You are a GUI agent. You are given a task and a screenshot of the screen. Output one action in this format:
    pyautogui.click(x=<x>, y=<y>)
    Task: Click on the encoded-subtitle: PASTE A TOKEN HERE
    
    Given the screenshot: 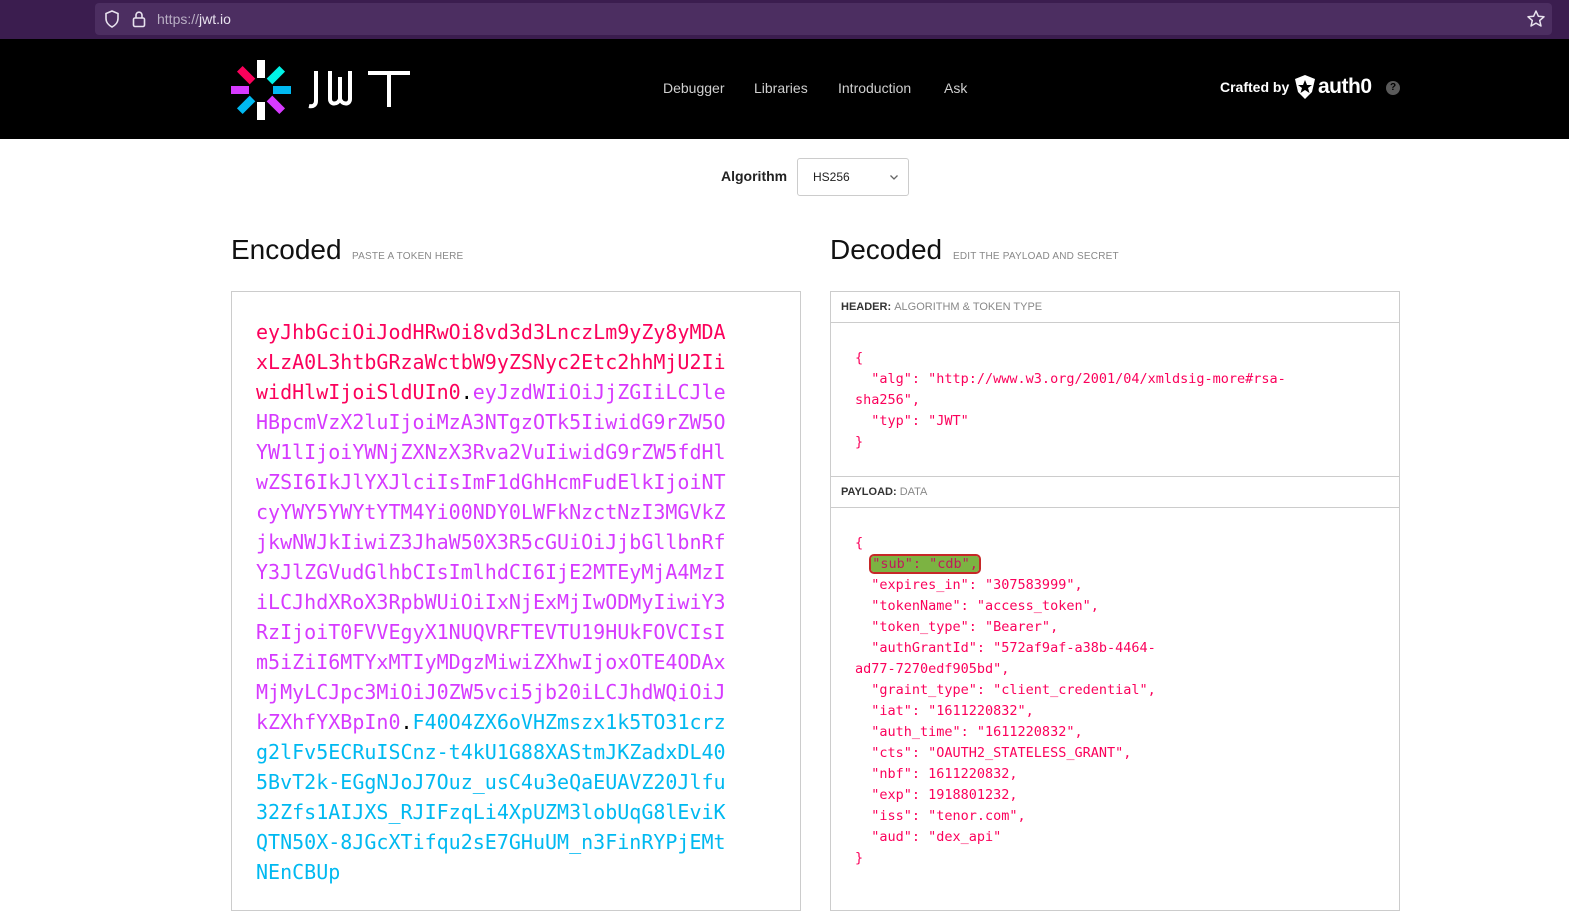 What is the action you would take?
    pyautogui.click(x=408, y=256)
    